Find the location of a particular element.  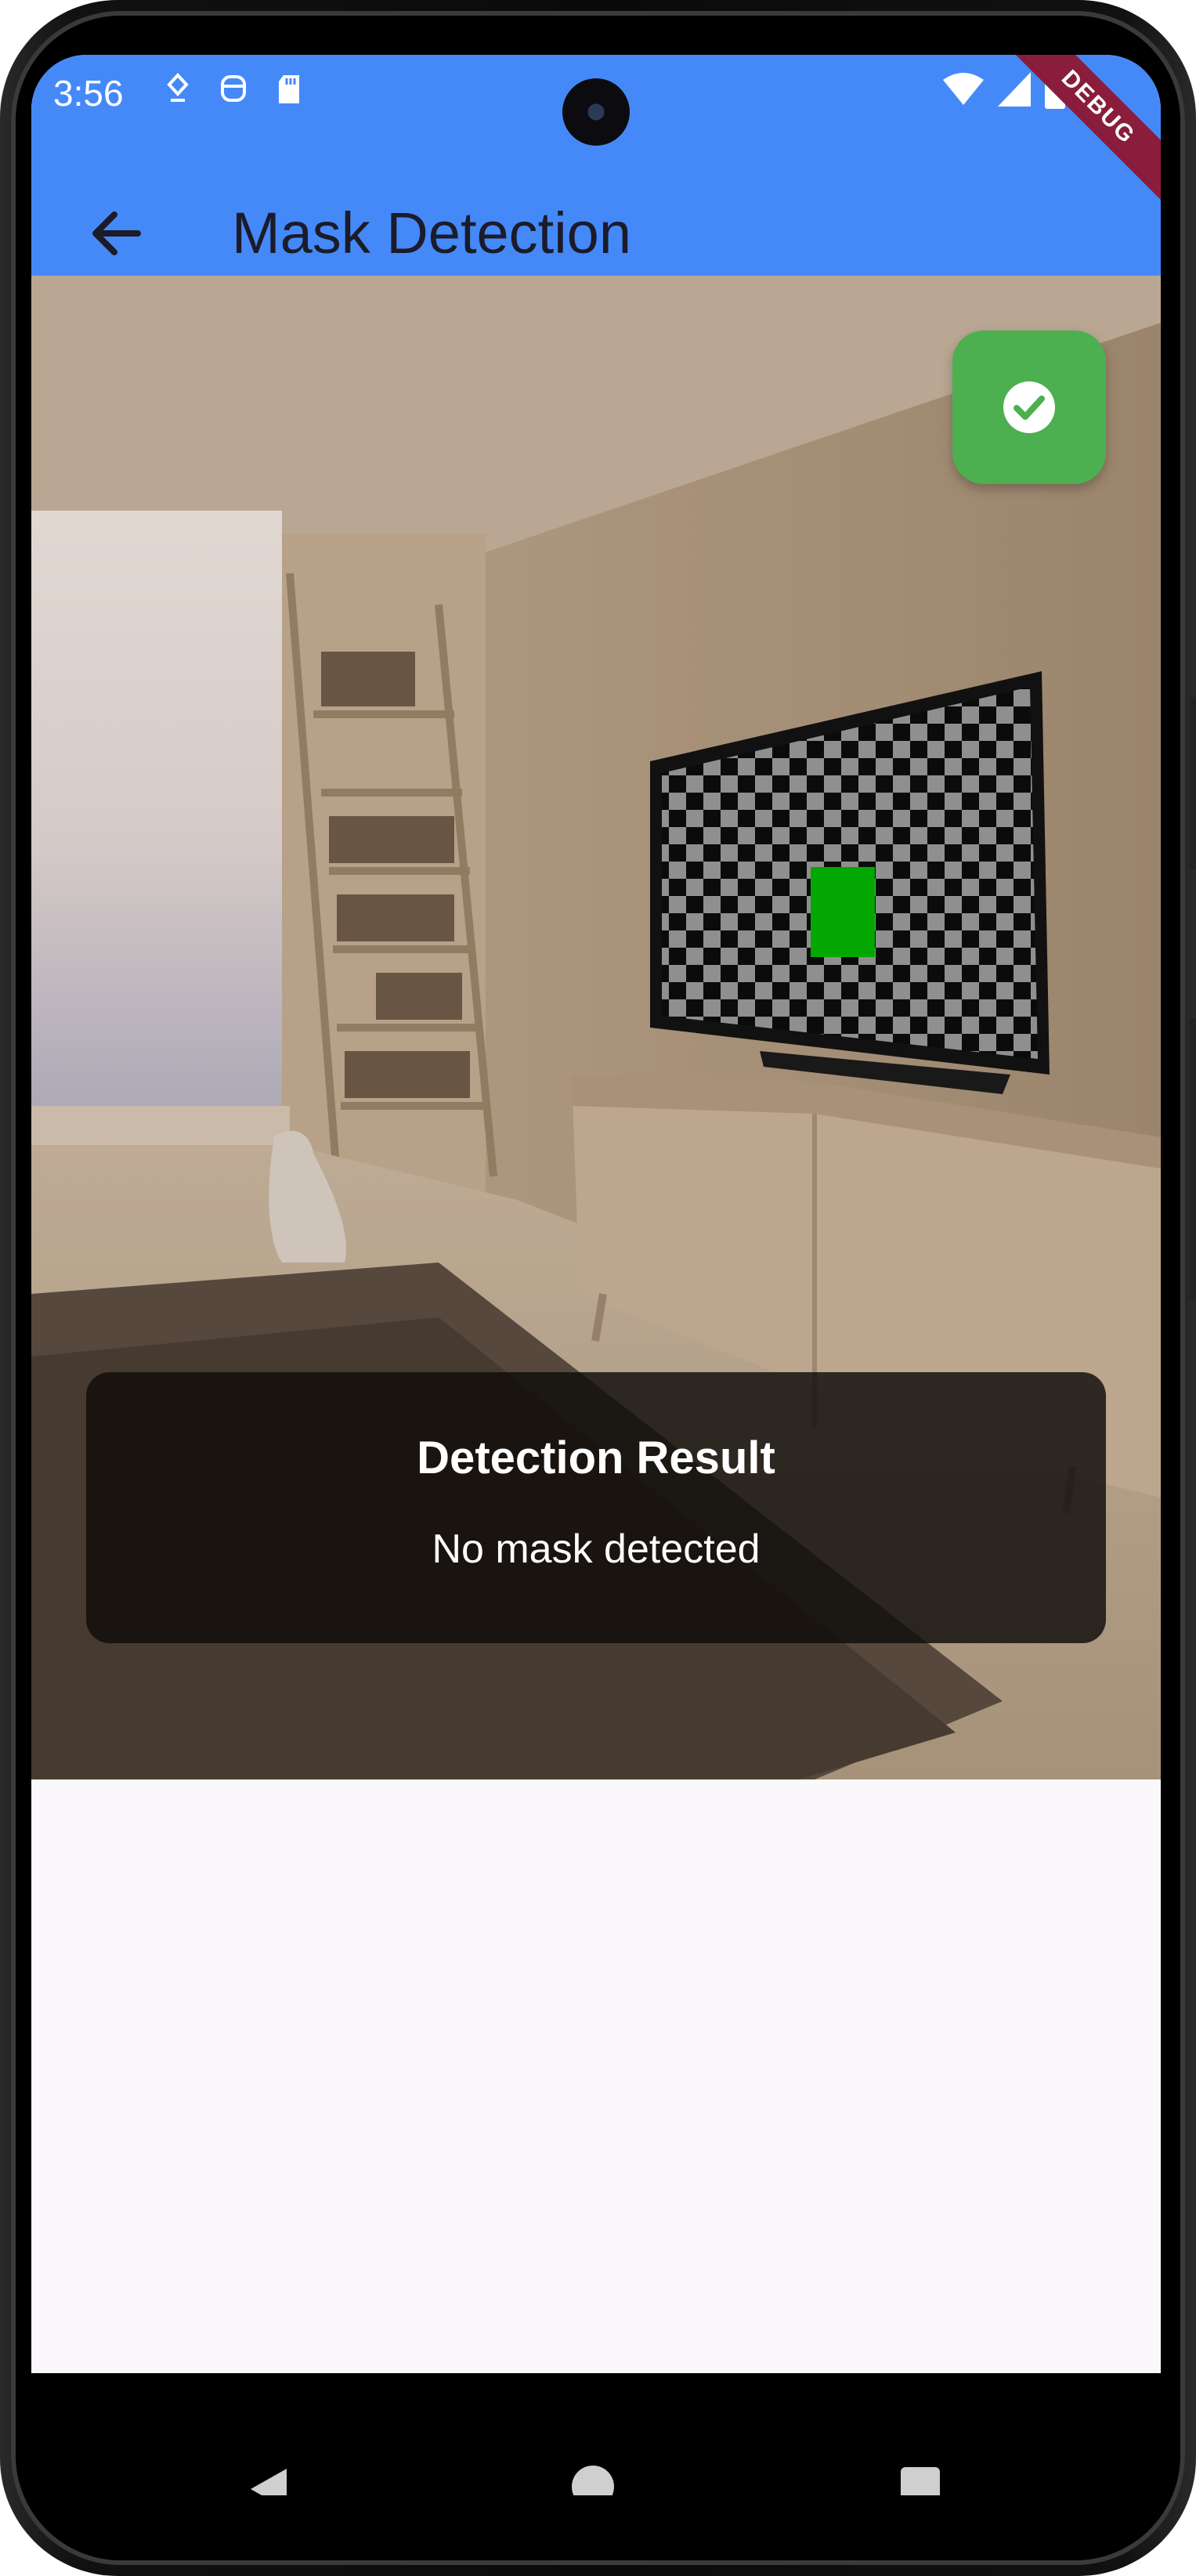

status-icons-left is located at coordinates (233, 89).